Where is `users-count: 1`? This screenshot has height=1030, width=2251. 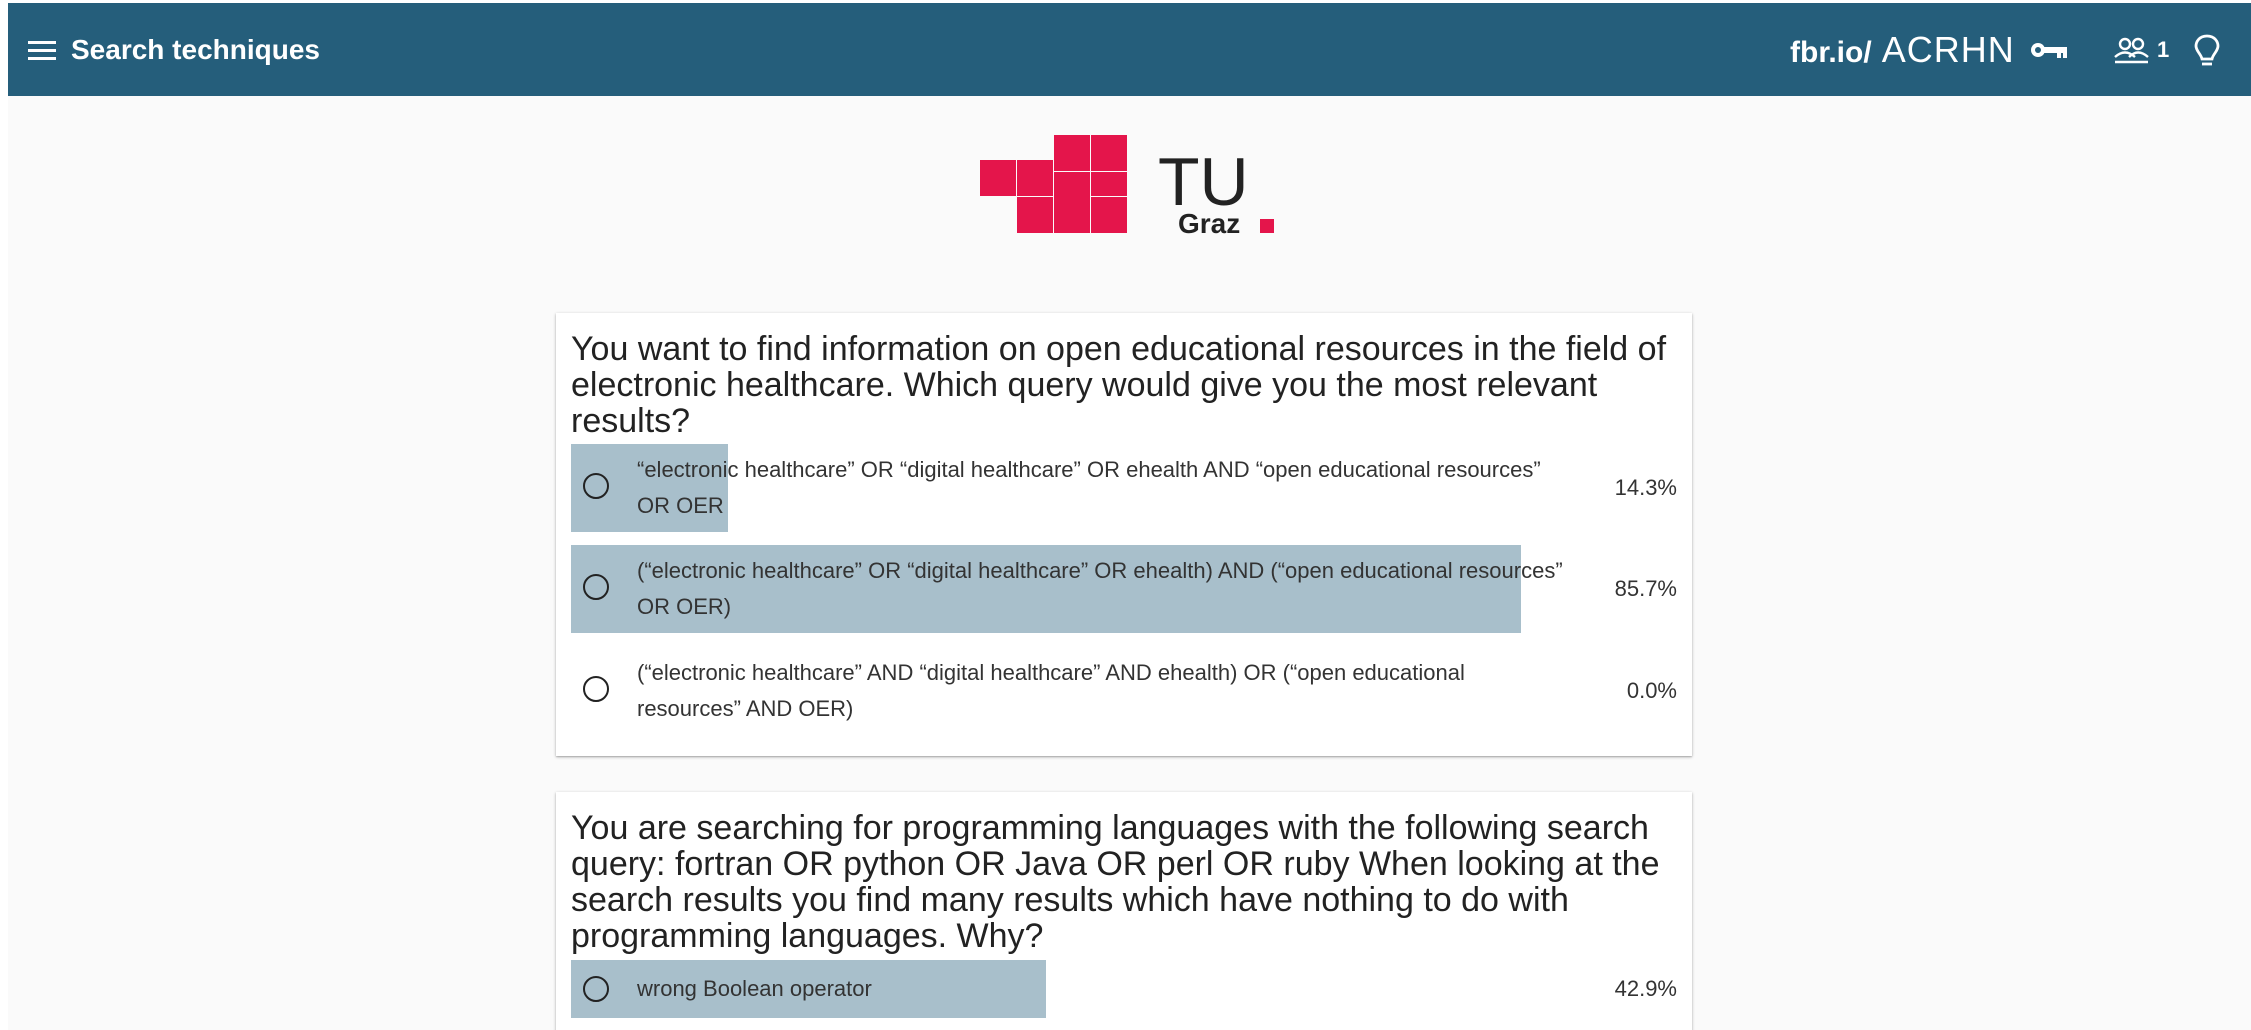
users-count: 1 is located at coordinates (2163, 49).